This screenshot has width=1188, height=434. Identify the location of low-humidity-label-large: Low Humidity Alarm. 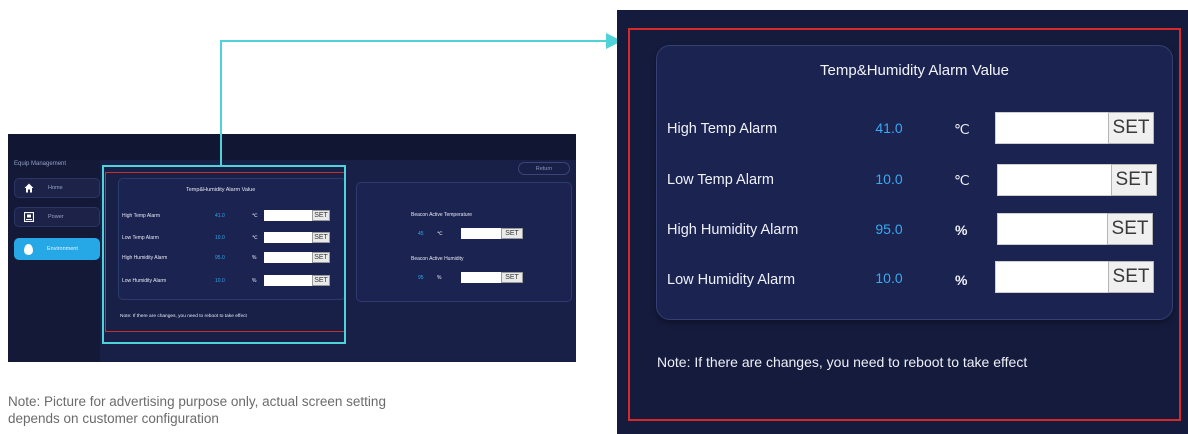
(731, 280).